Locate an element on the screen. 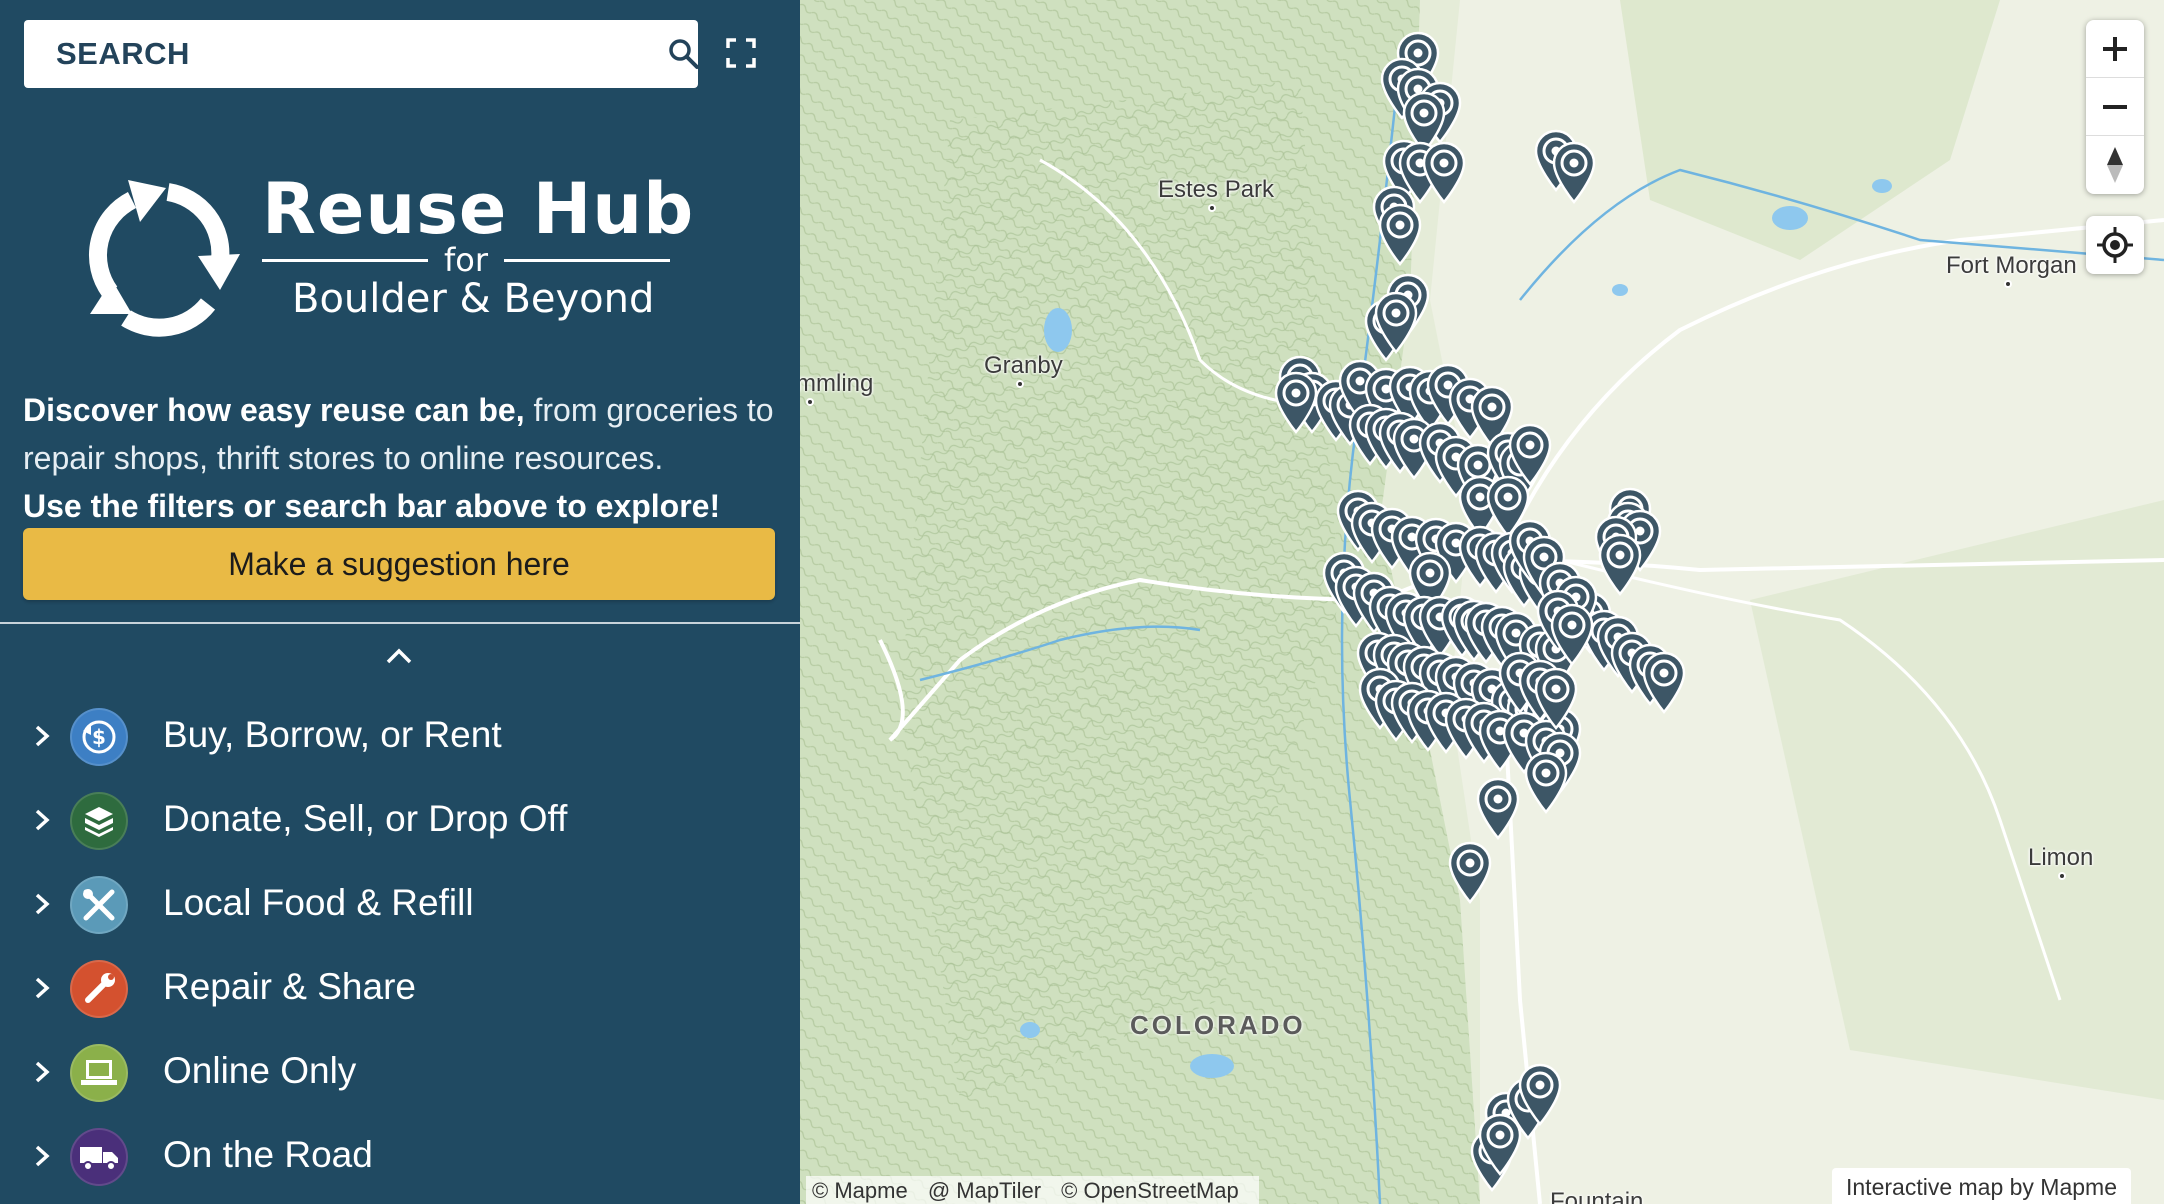 The width and height of the screenshot is (2164, 1204). intro-bold-1: Discover how easy reuse can be, is located at coordinates (274, 410).